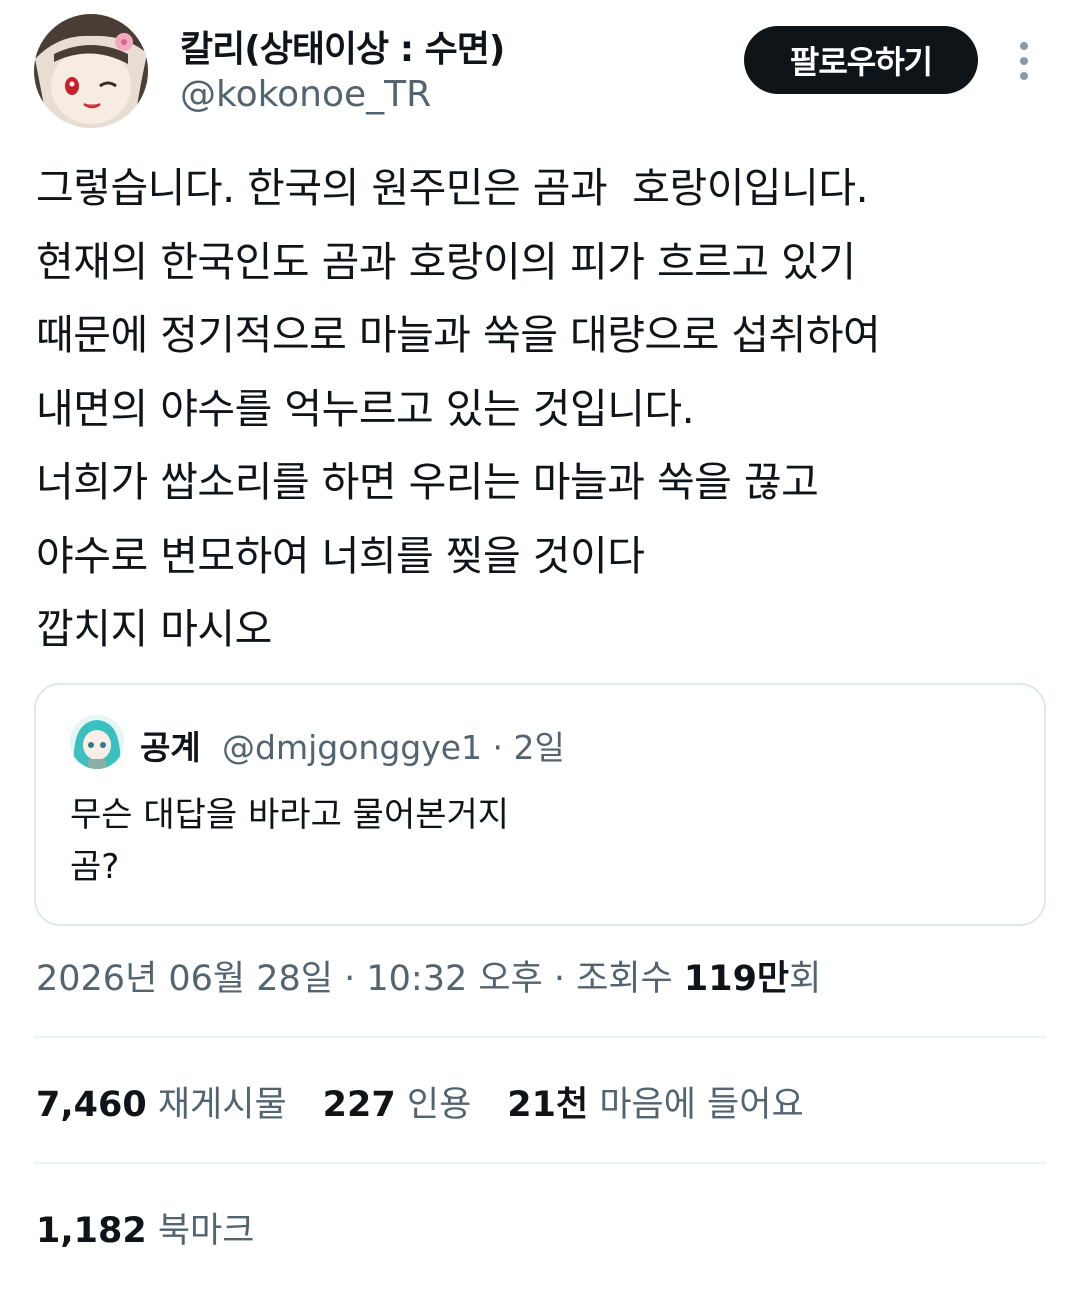 The height and width of the screenshot is (1305, 1080). I want to click on view-count-suffix: 회, so click(805, 979).